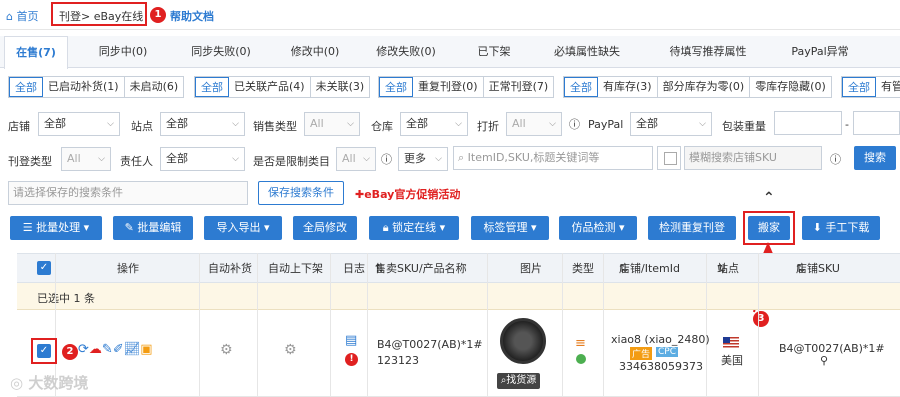 This screenshot has height=397, width=900. I want to click on owner-select: 全部 ⌵, so click(202, 159).